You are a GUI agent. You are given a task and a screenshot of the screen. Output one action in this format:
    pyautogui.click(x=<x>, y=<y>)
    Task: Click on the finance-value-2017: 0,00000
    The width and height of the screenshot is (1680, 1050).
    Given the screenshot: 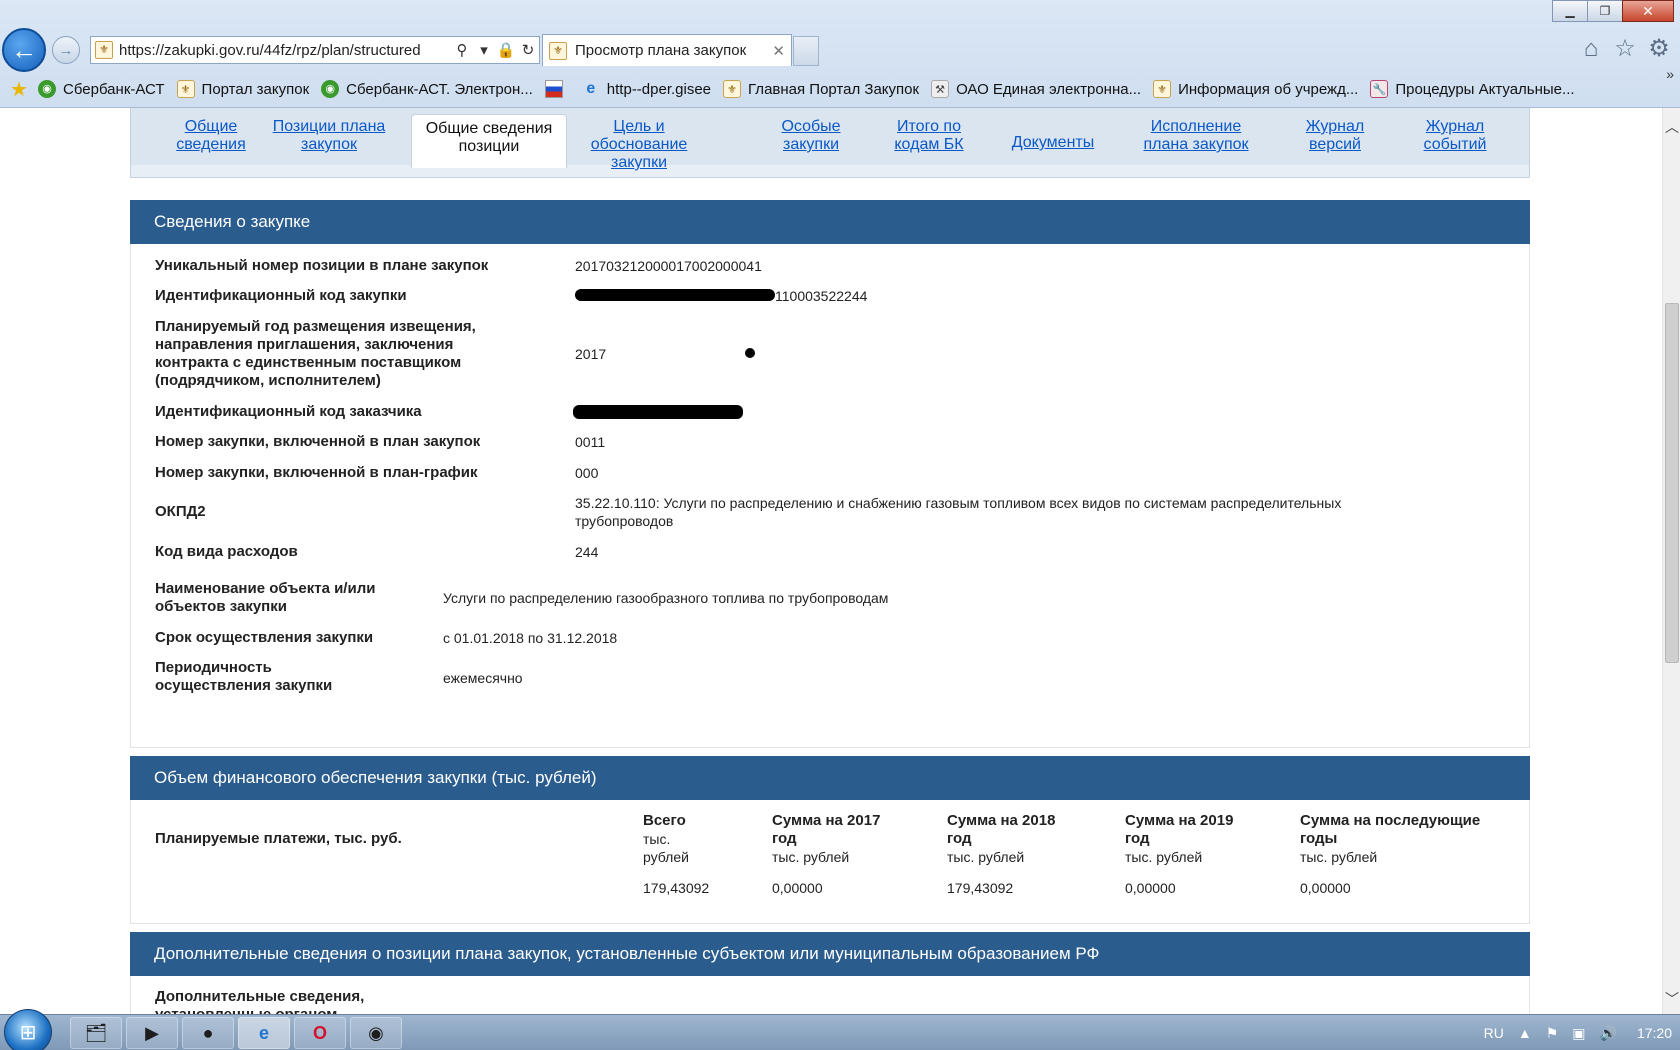 What is the action you would take?
    pyautogui.click(x=797, y=888)
    